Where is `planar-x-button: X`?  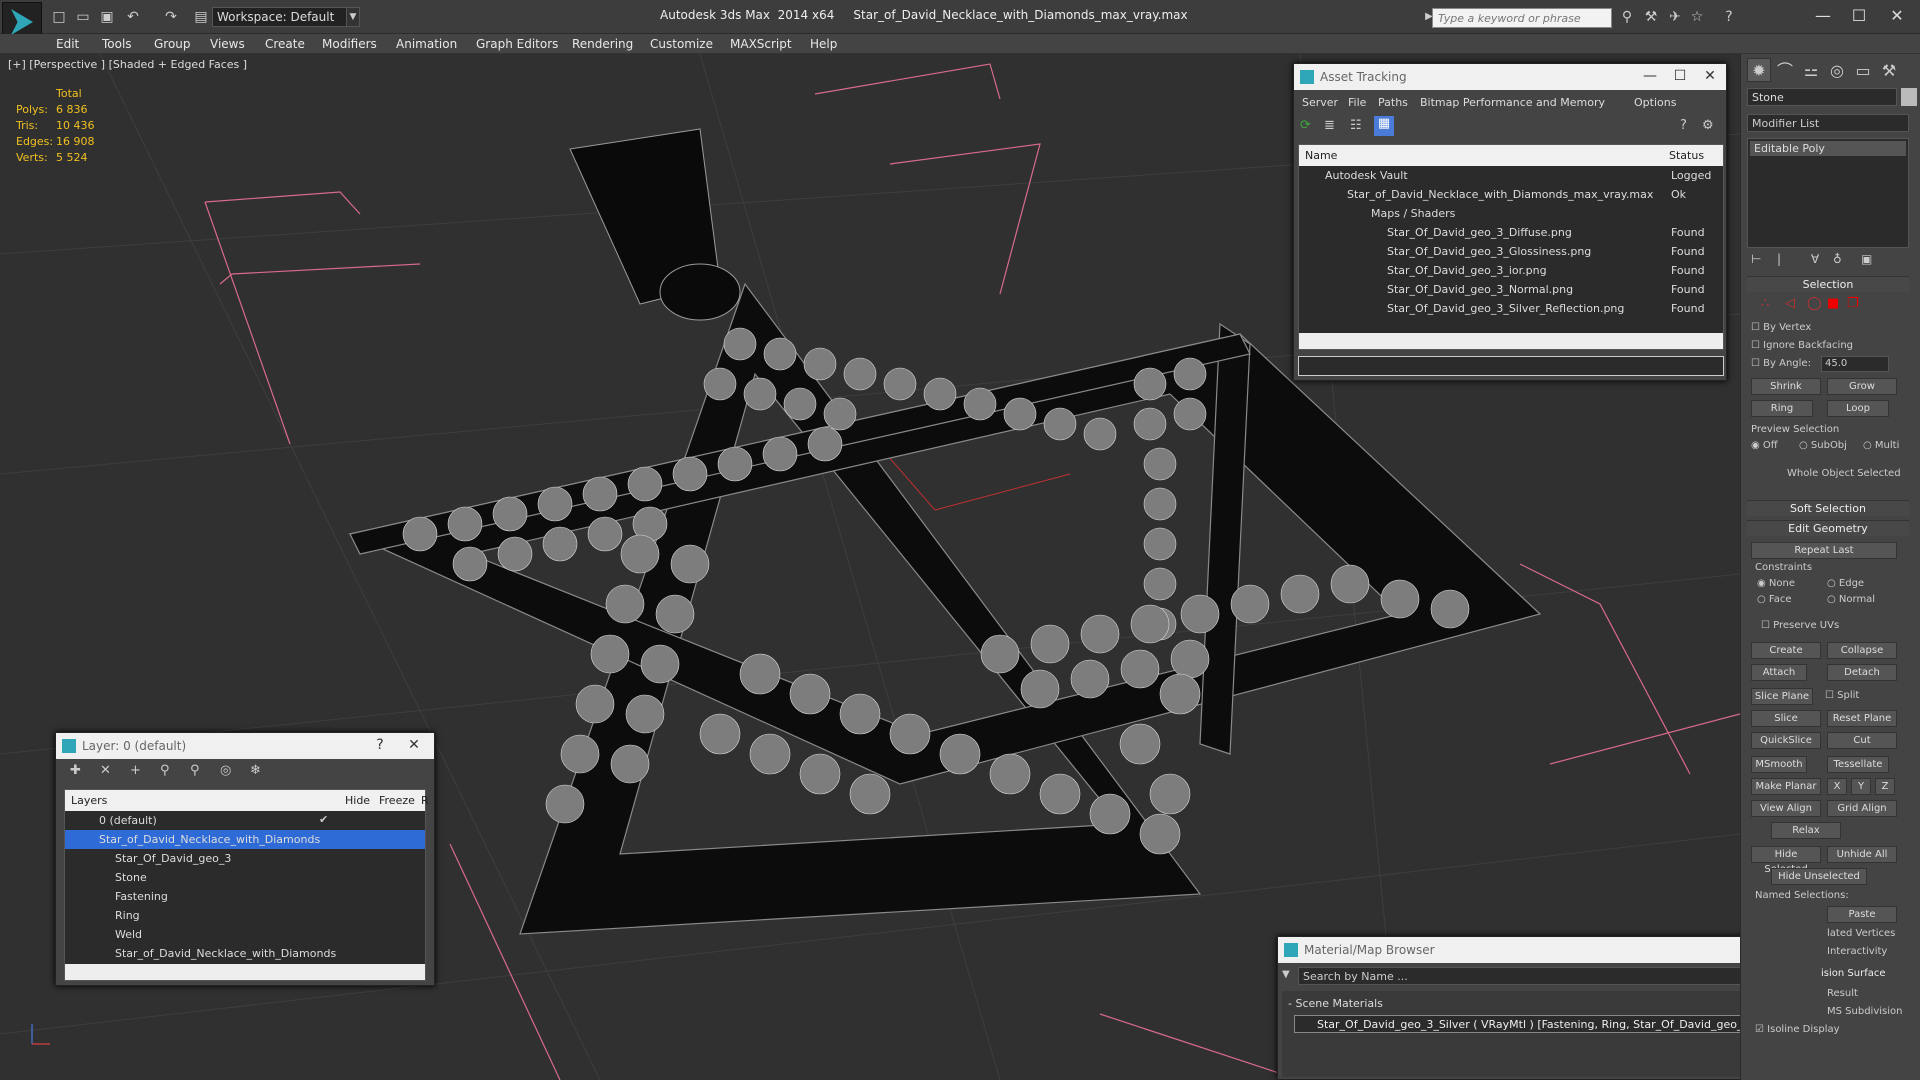
planar-x-button: X is located at coordinates (1837, 786).